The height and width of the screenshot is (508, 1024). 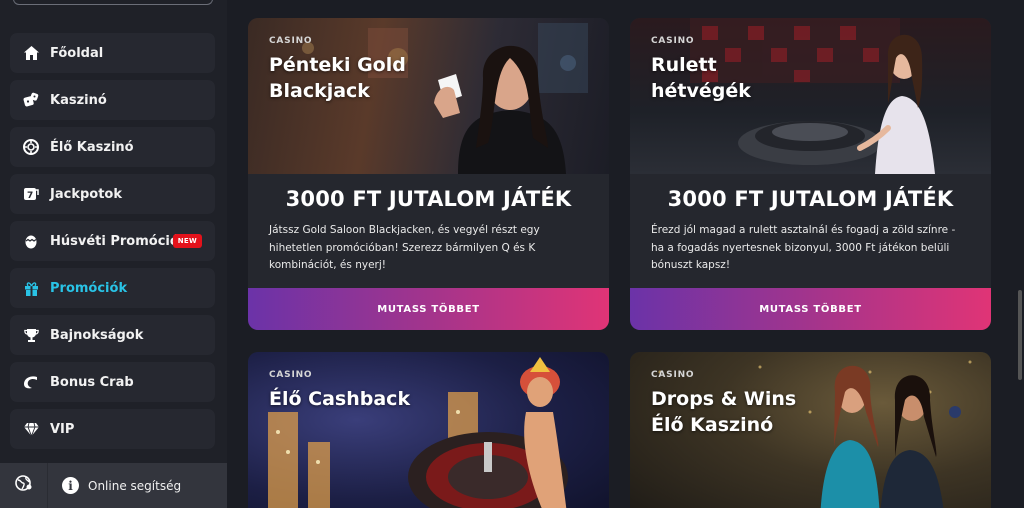 I want to click on egg-icon, so click(x=31, y=241).